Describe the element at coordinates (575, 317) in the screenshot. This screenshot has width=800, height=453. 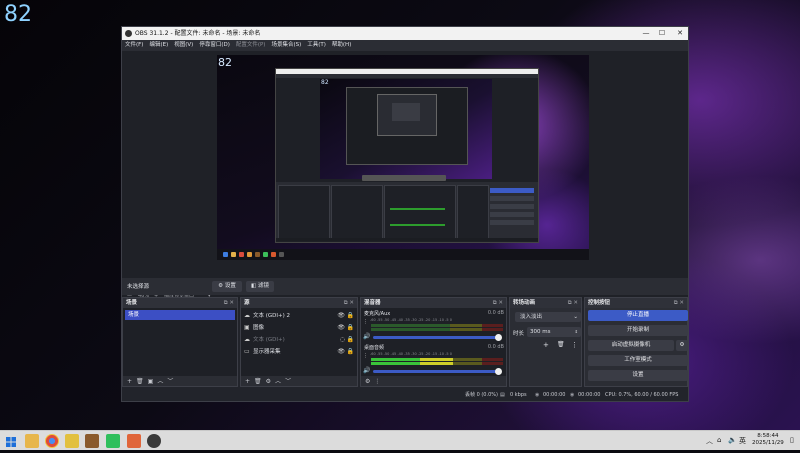
I see `chevron-down-icon: ⌄` at that location.